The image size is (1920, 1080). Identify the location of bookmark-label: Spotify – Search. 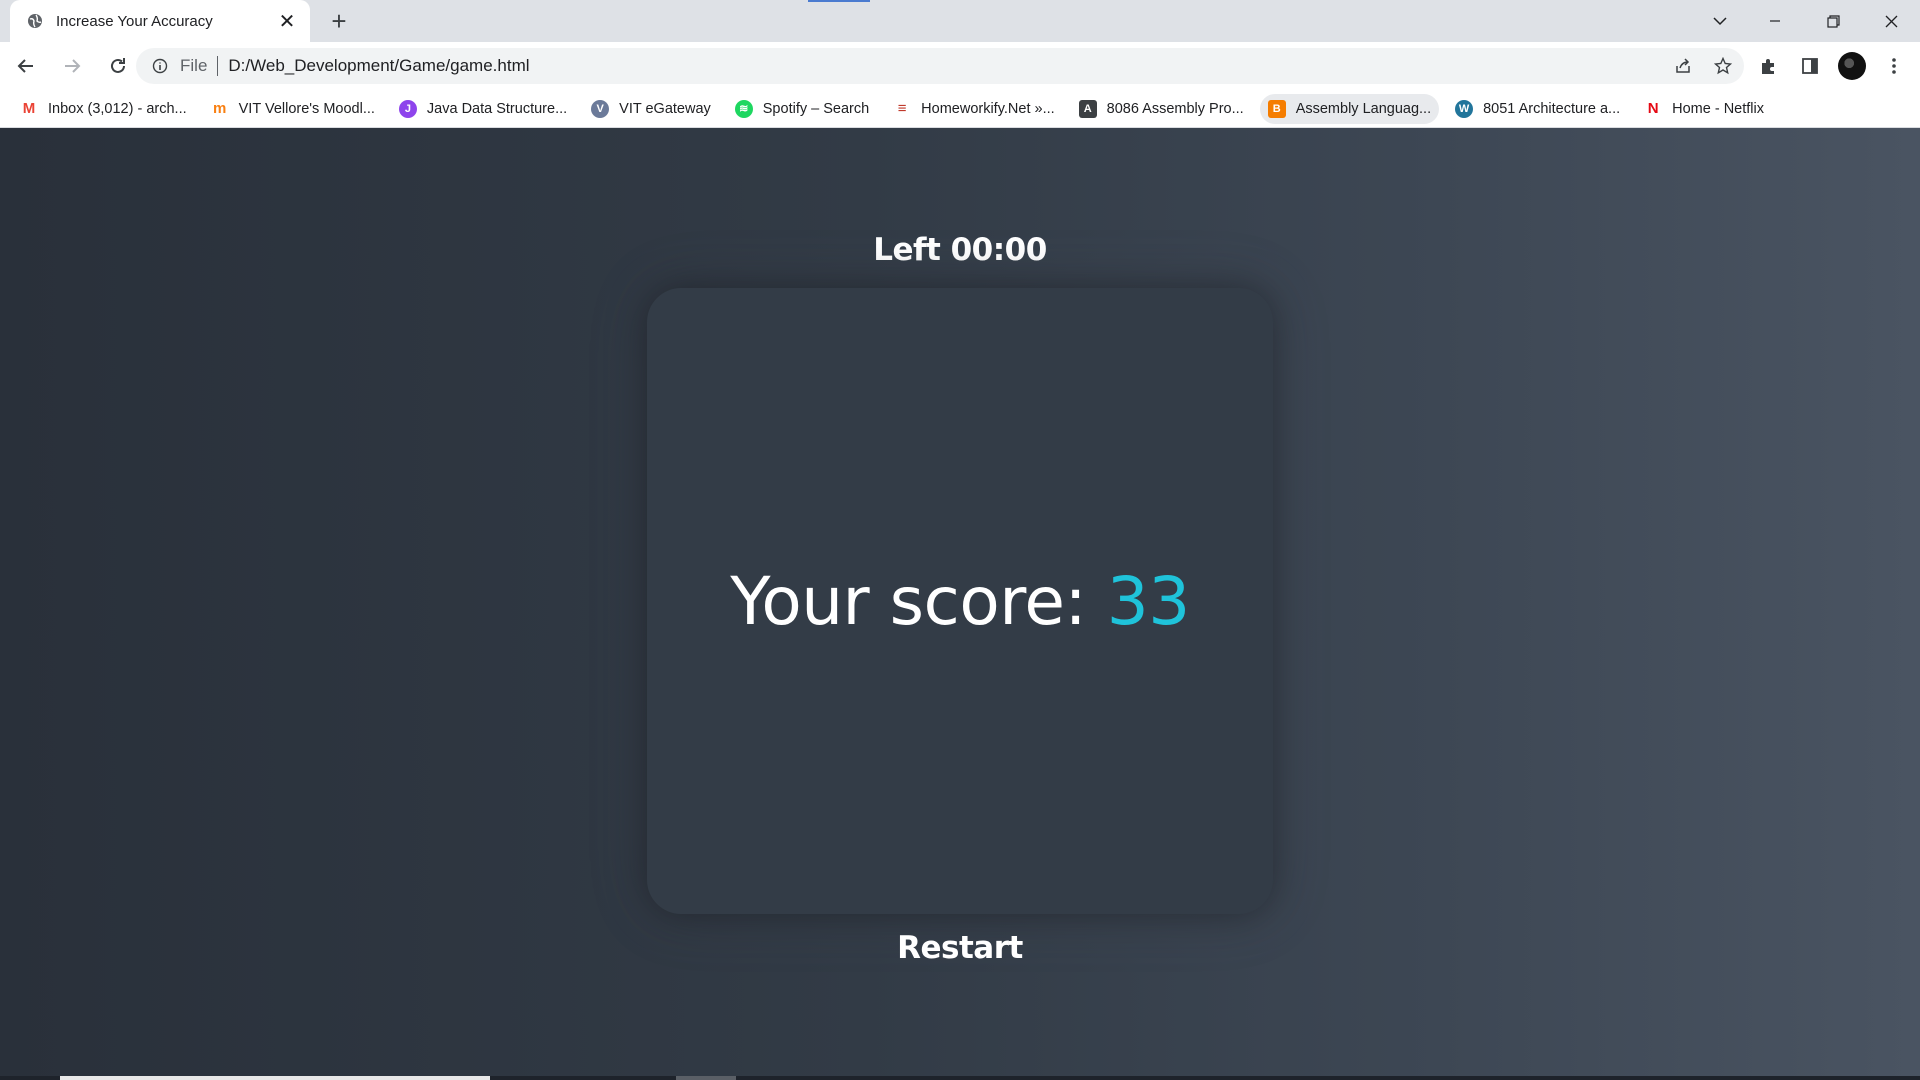
(816, 108).